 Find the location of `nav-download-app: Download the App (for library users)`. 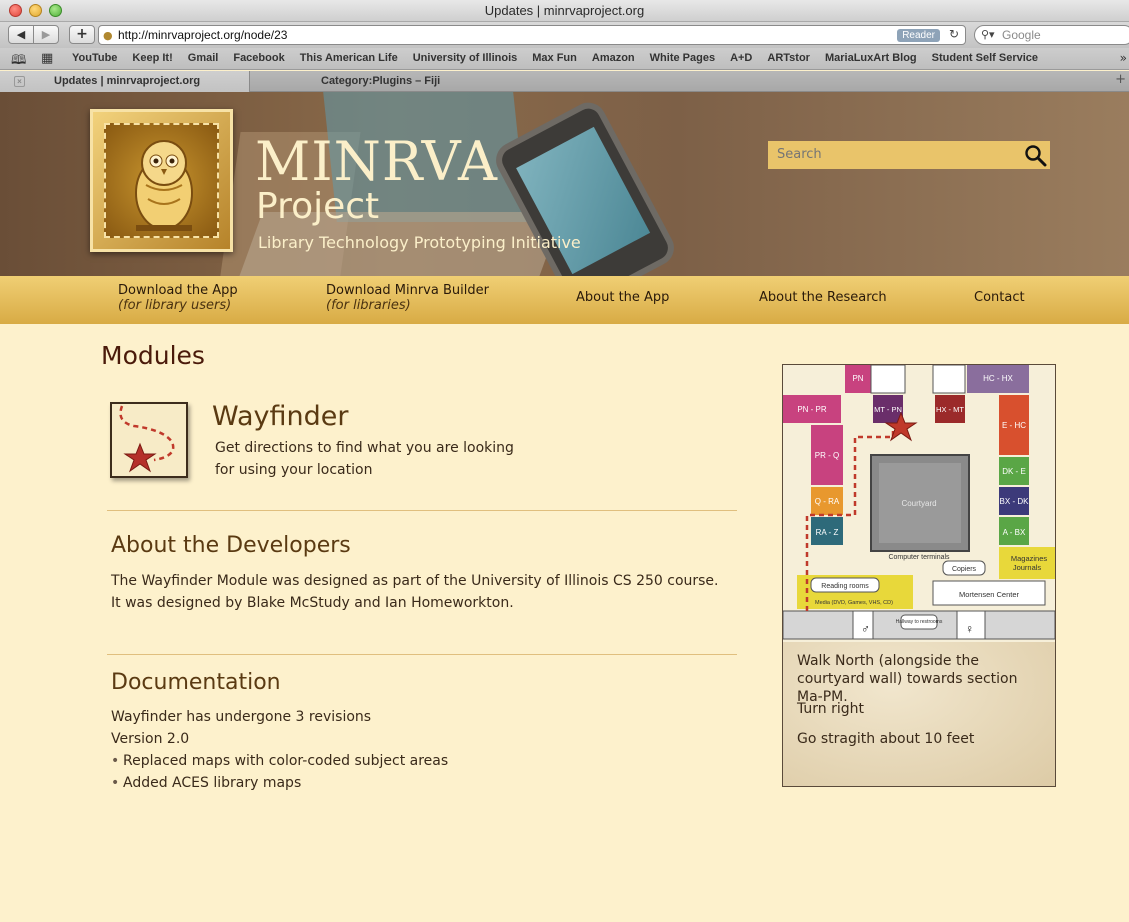

nav-download-app: Download the App (for library users) is located at coordinates (178, 298).